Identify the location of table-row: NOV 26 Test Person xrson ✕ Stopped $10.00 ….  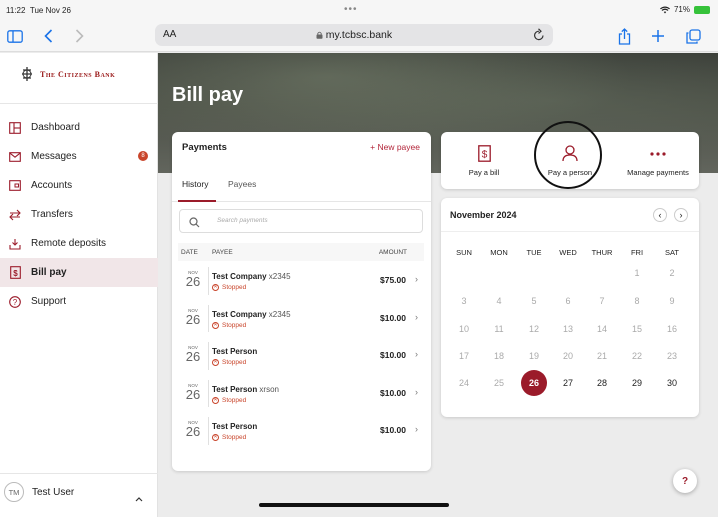
(301, 394).